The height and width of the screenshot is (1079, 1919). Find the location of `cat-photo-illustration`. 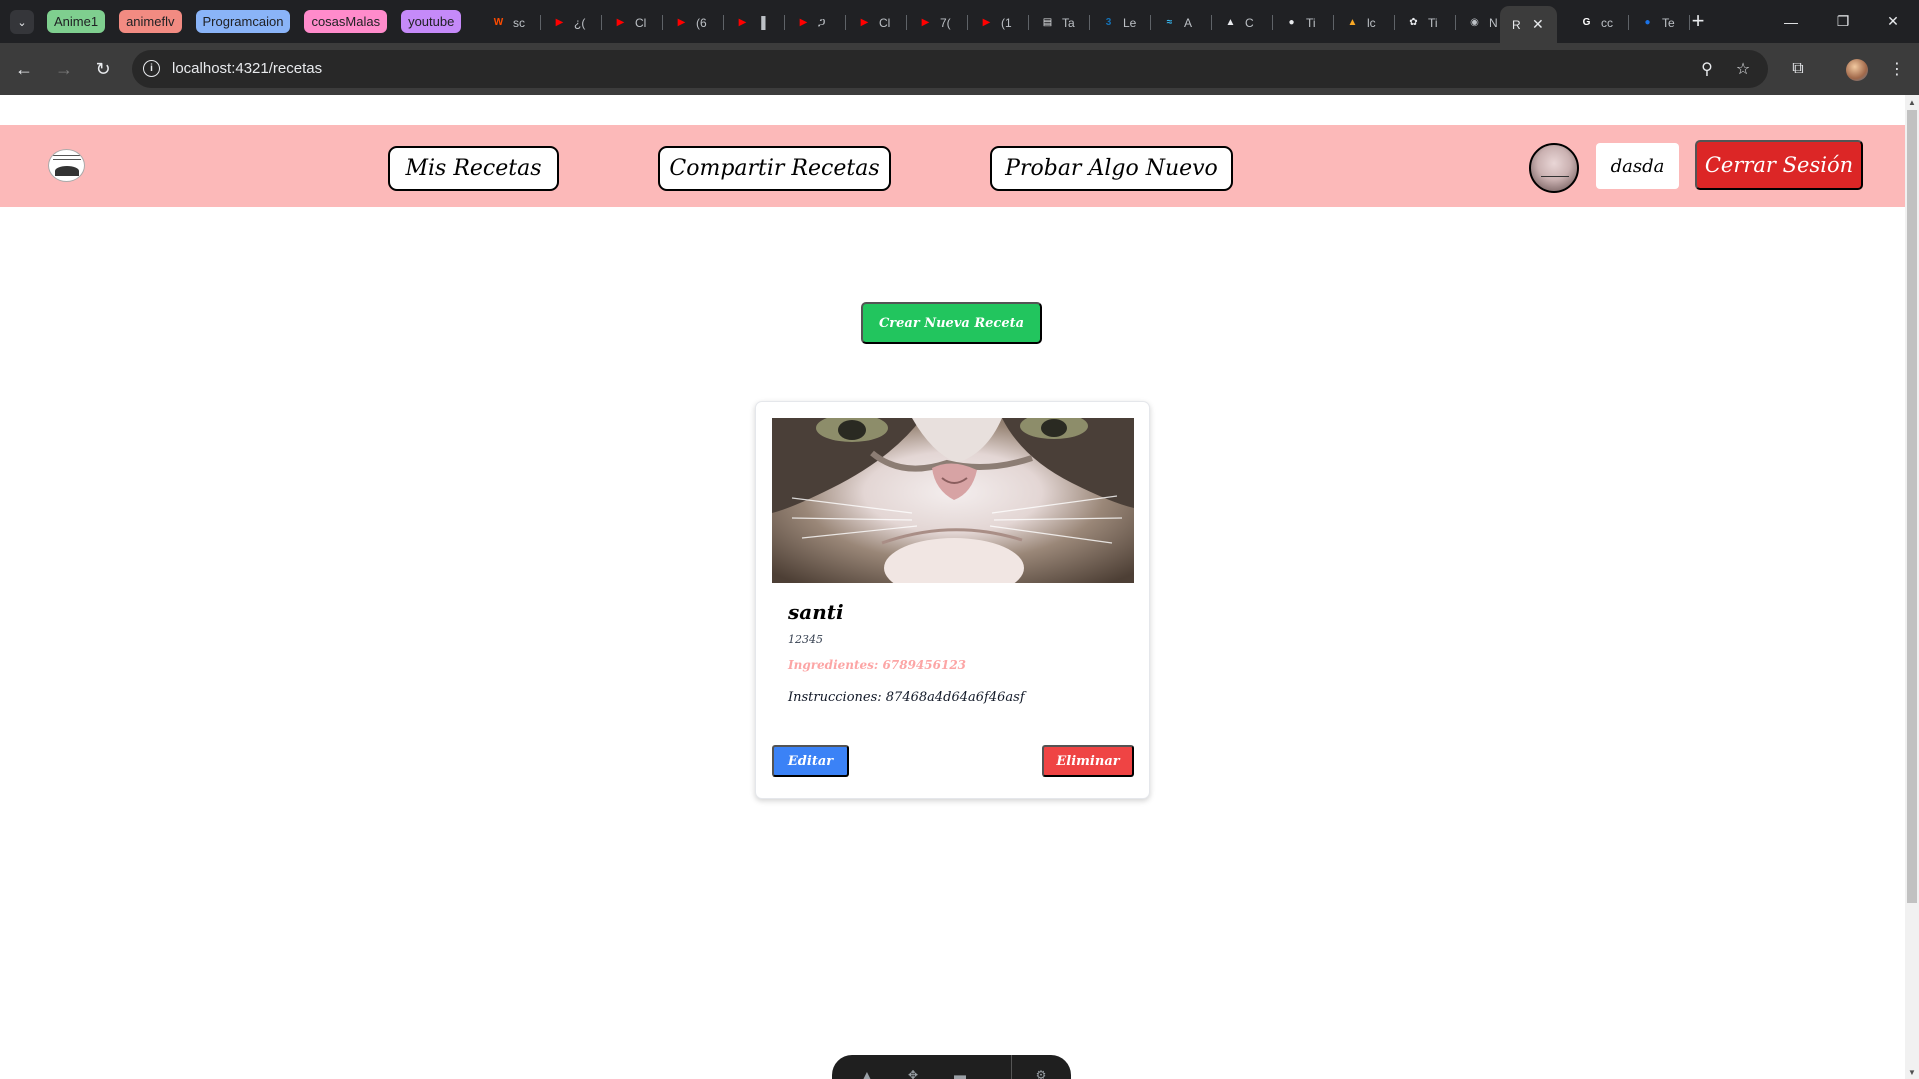

cat-photo-illustration is located at coordinates (953, 500).